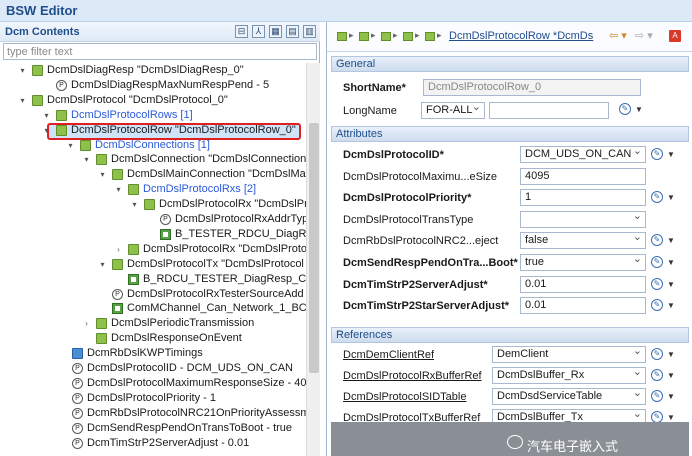 The width and height of the screenshot is (692, 456). Describe the element at coordinates (314, 248) in the screenshot. I see `tree-scrollbar-thumb` at that location.